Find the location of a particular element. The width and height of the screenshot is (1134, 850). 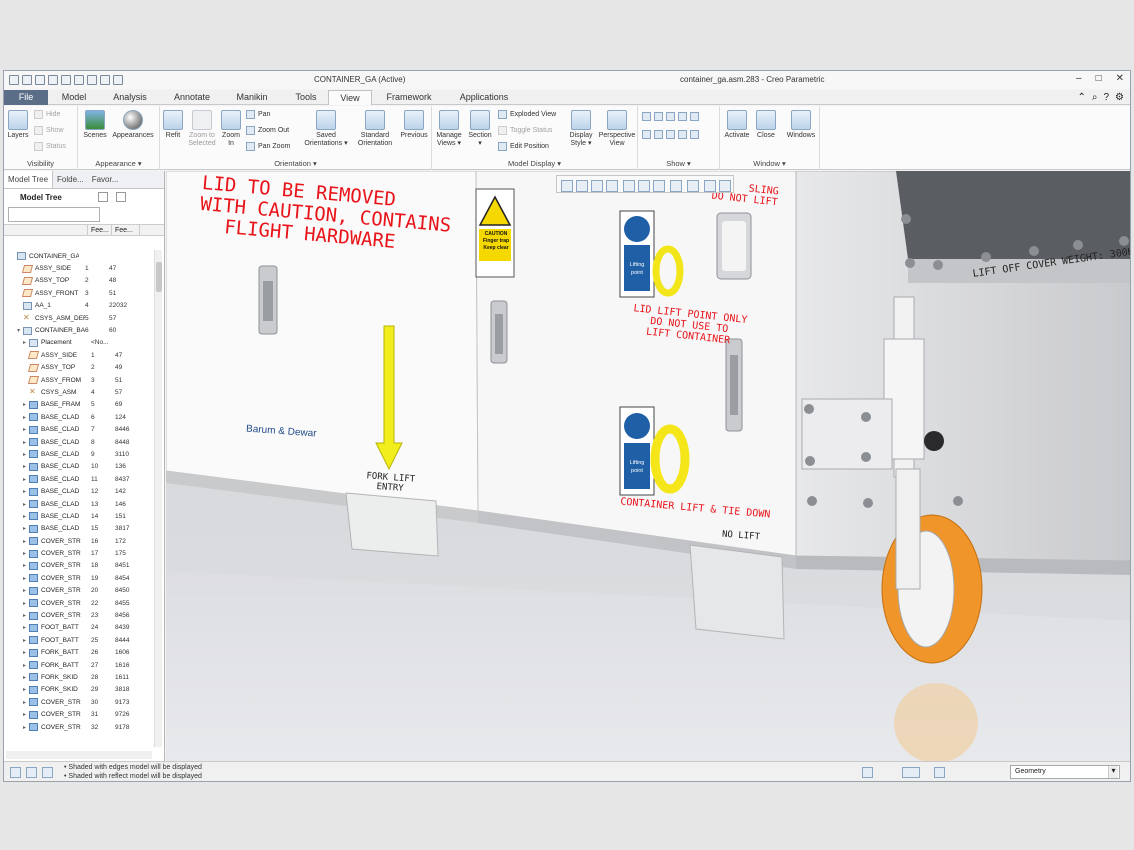

appearances-button: Appearances is located at coordinates (133, 125).